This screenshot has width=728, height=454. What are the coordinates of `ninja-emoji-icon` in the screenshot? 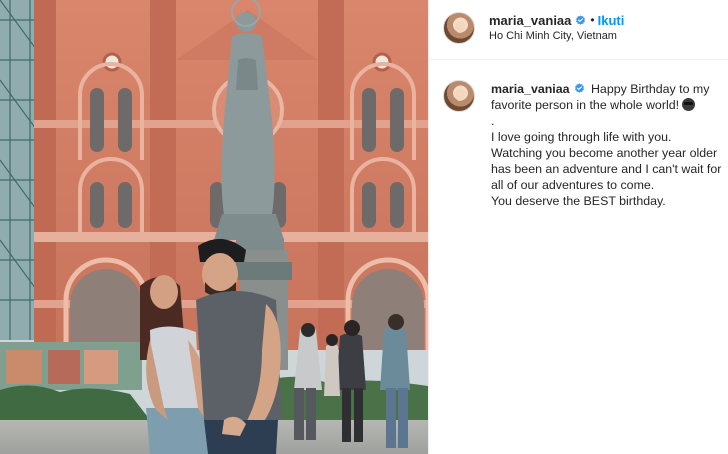 It's located at (689, 104).